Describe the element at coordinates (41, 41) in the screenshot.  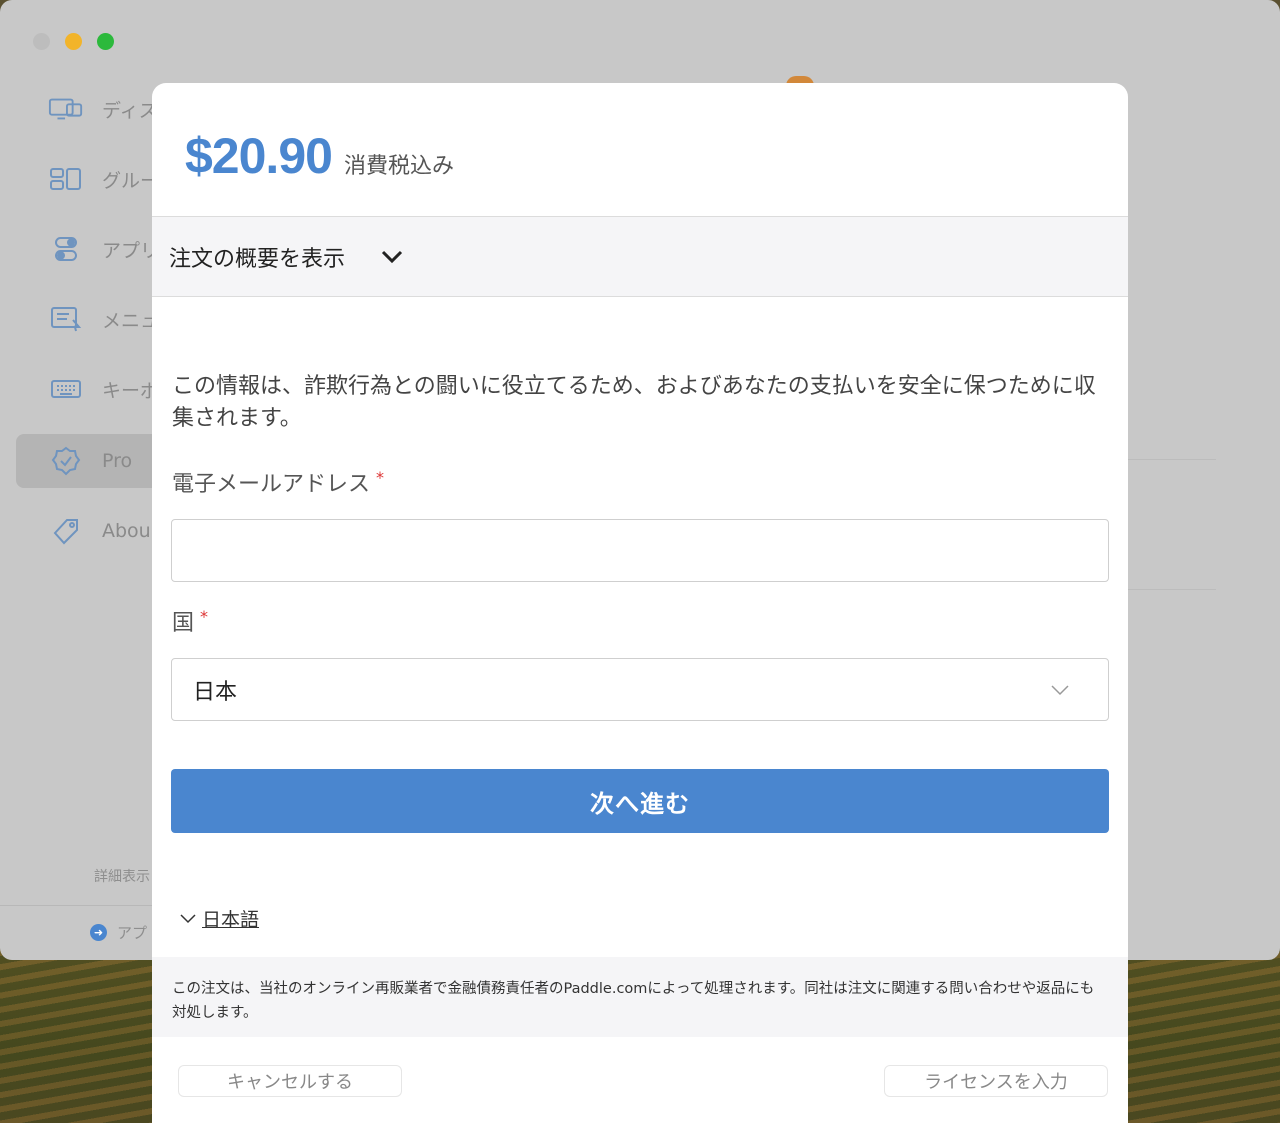
I see `window-close-button` at that location.